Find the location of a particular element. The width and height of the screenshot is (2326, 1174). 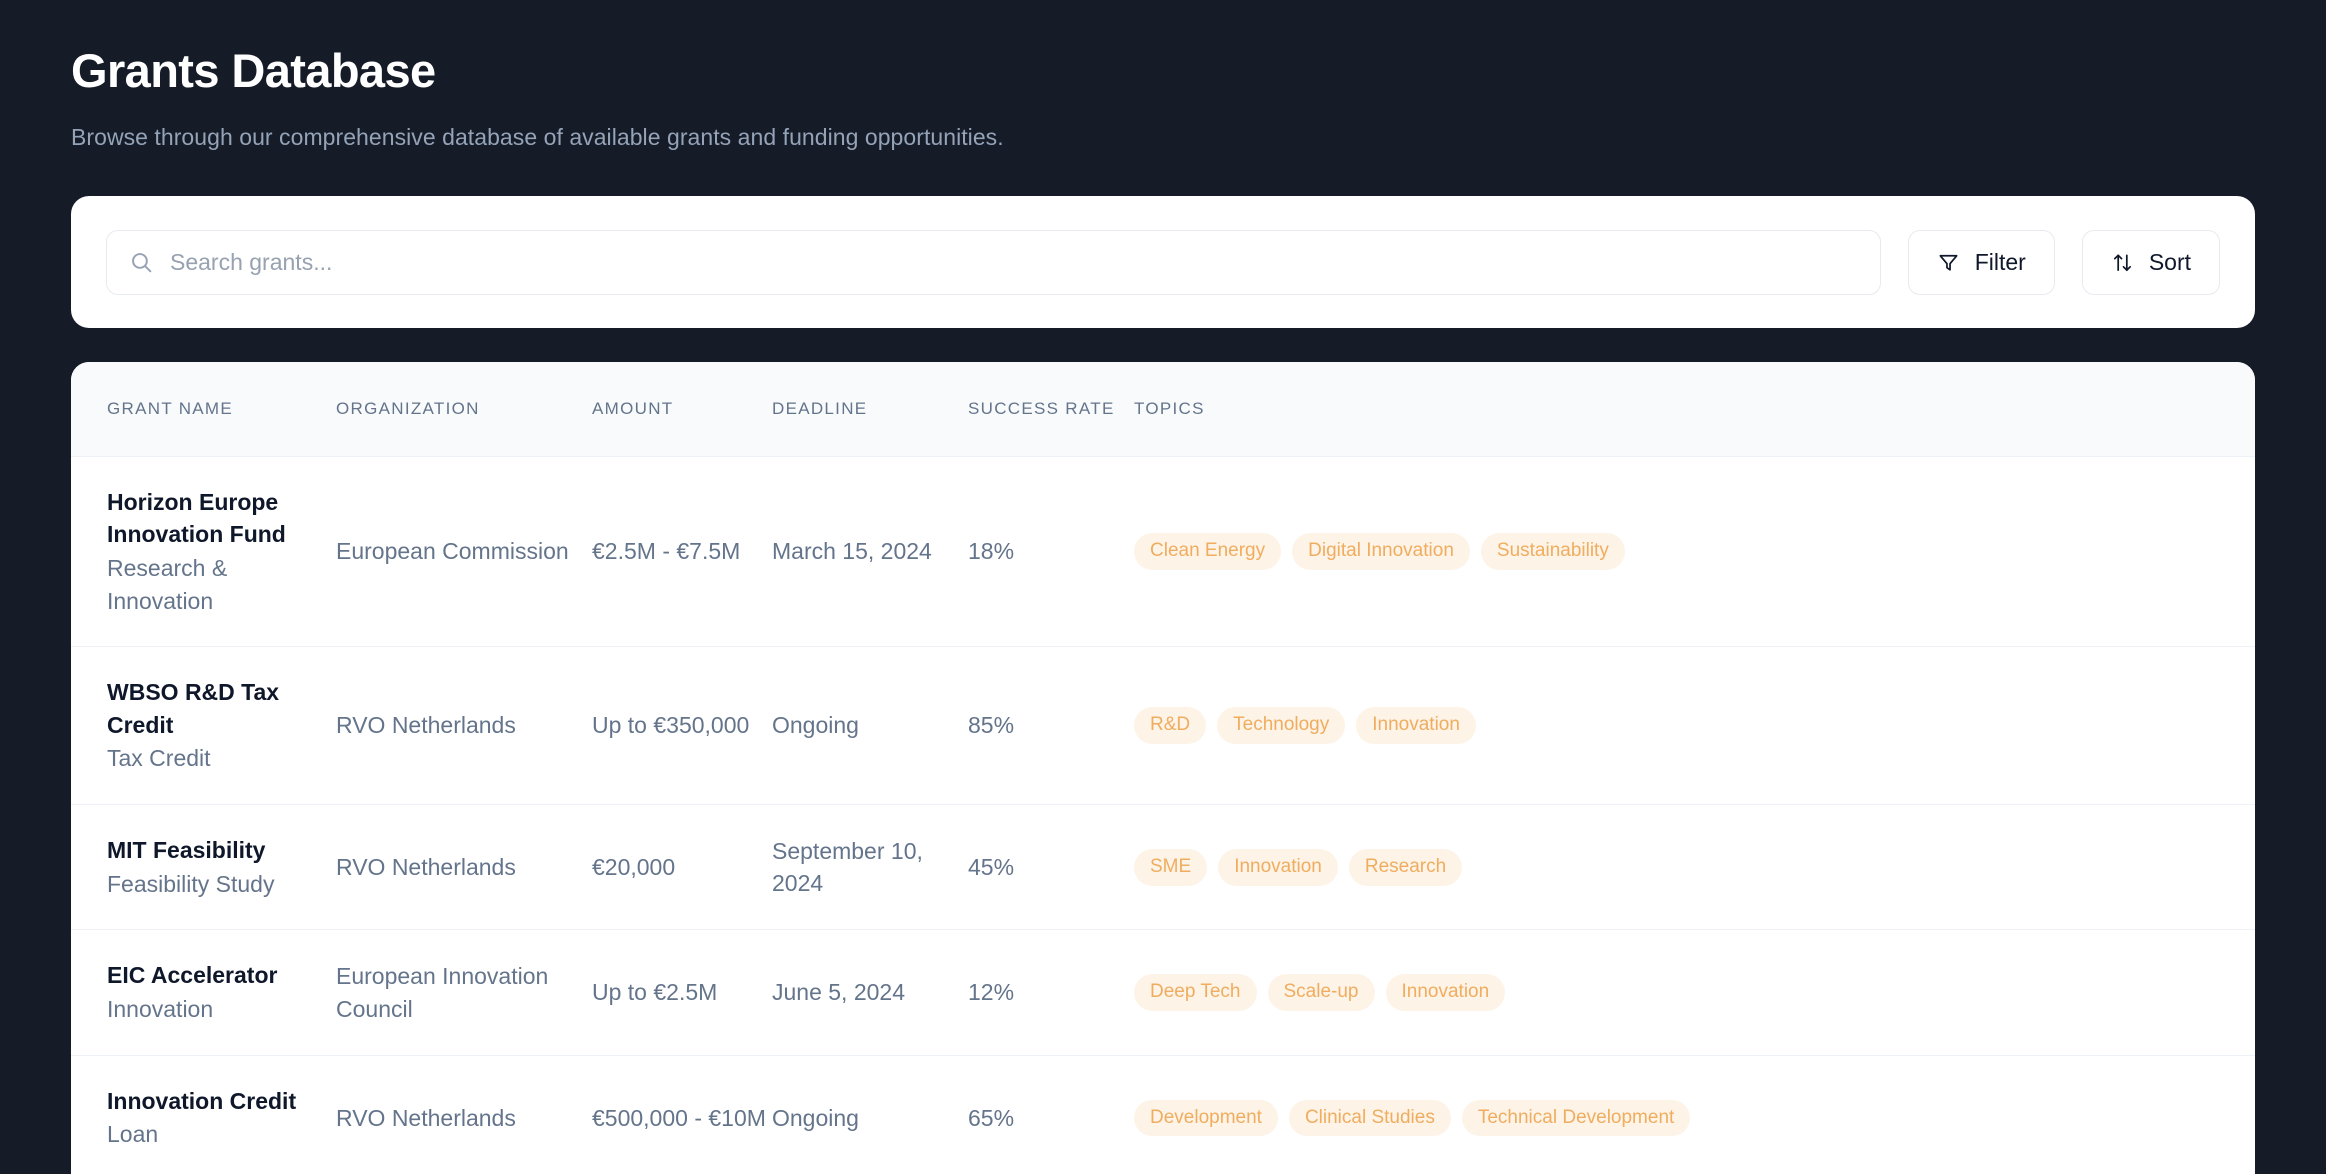

topic-tag-list: SME Innovation Research is located at coordinates (1694, 867).